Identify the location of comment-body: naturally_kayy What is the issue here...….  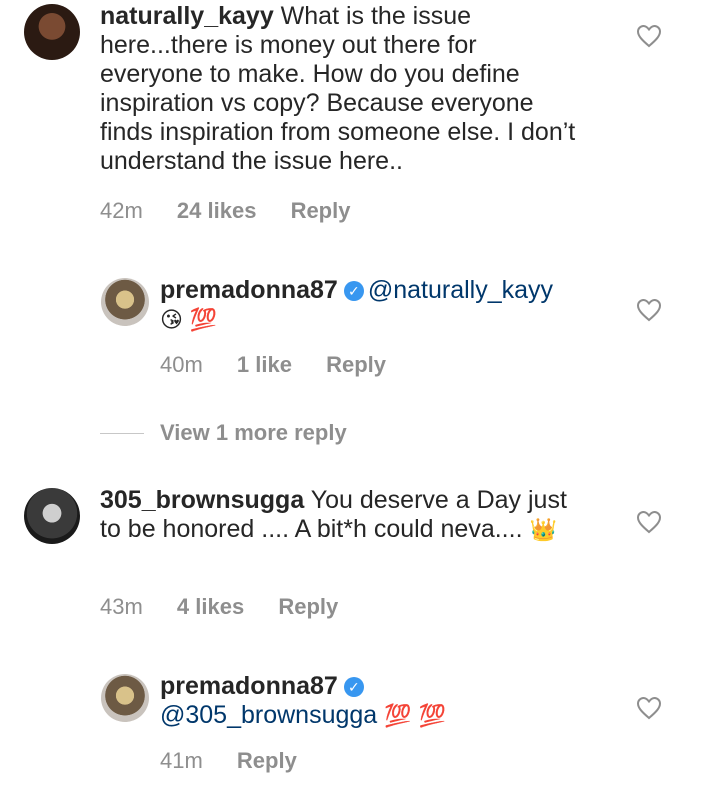
(340, 89).